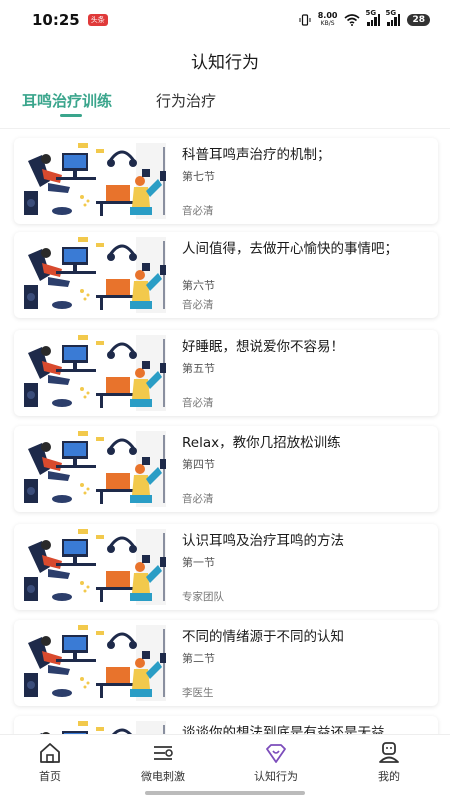 The width and height of the screenshot is (450, 800). Describe the element at coordinates (225, 63) in the screenshot. I see `page-title: 认知行为` at that location.